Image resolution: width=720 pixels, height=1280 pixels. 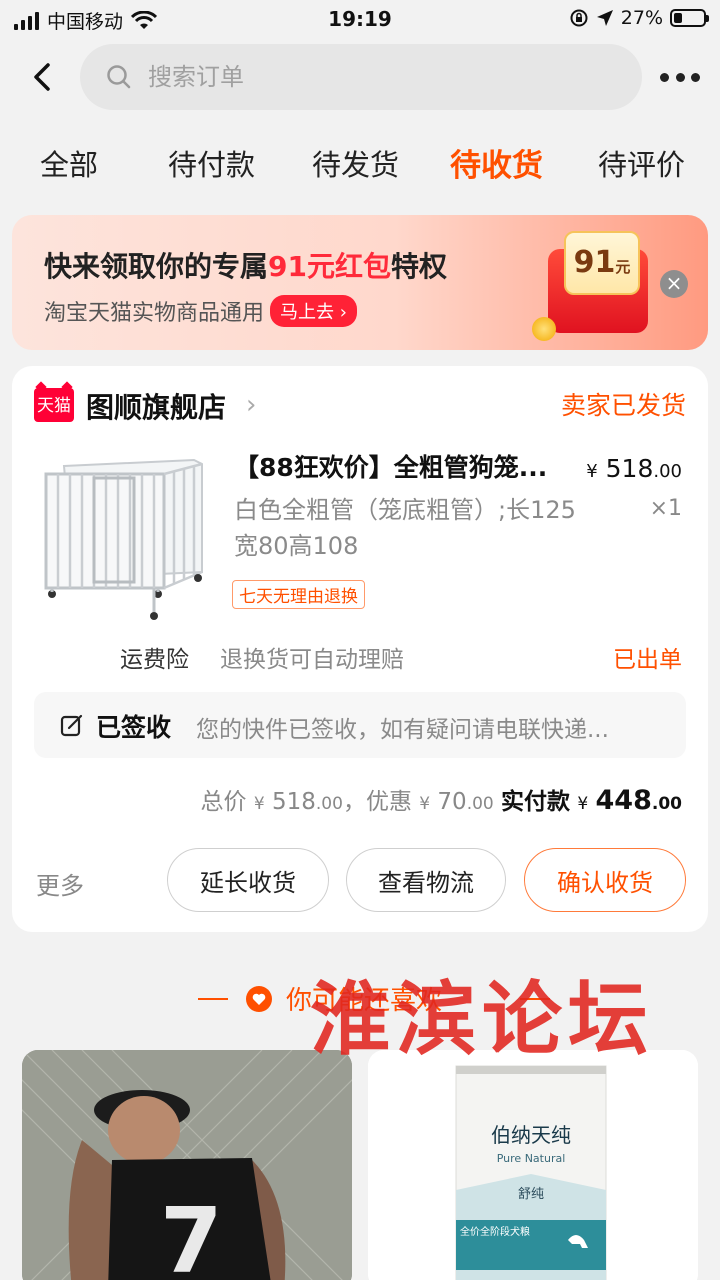 What do you see at coordinates (536, 802) in the screenshot?
I see `paid-label: 实付款` at bounding box center [536, 802].